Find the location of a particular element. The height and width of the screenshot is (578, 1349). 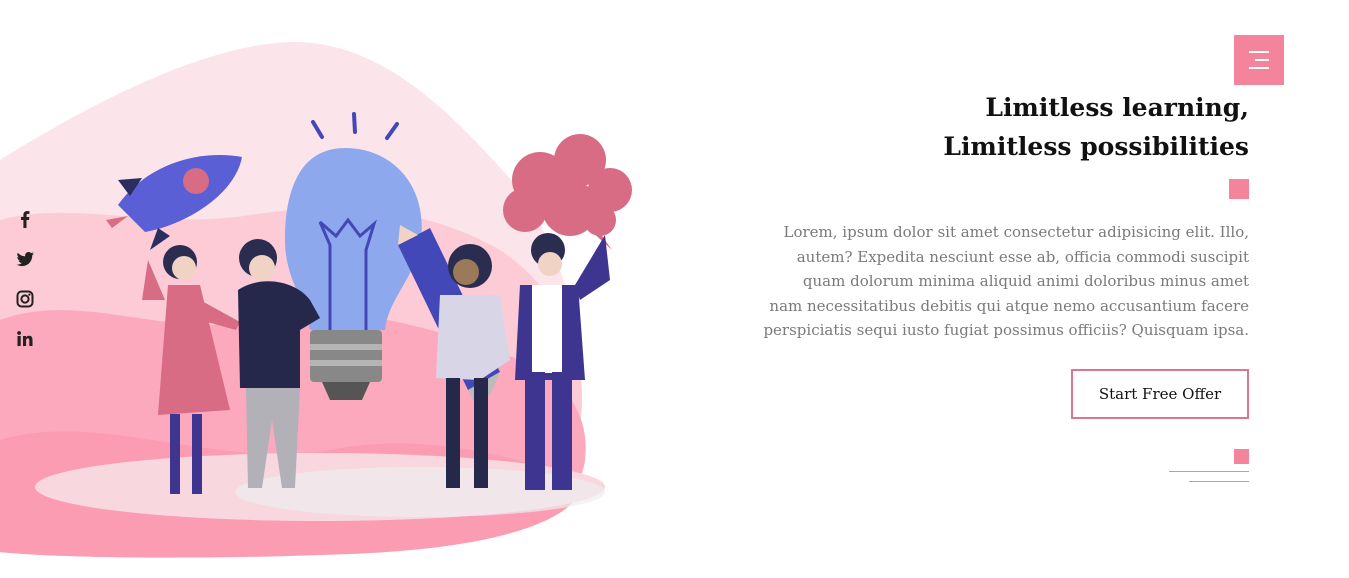

social-links is located at coordinates (26, 288).